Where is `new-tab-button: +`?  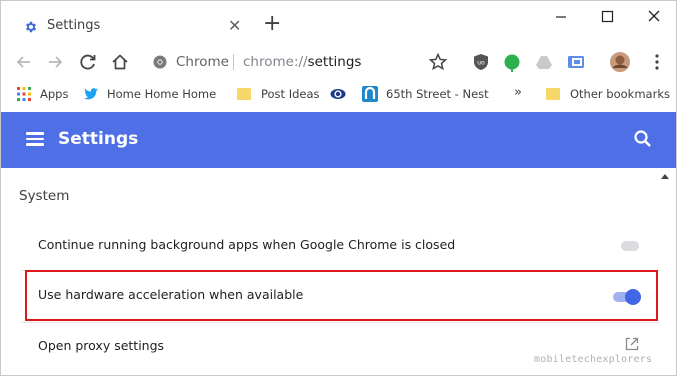
new-tab-button: + is located at coordinates (272, 24).